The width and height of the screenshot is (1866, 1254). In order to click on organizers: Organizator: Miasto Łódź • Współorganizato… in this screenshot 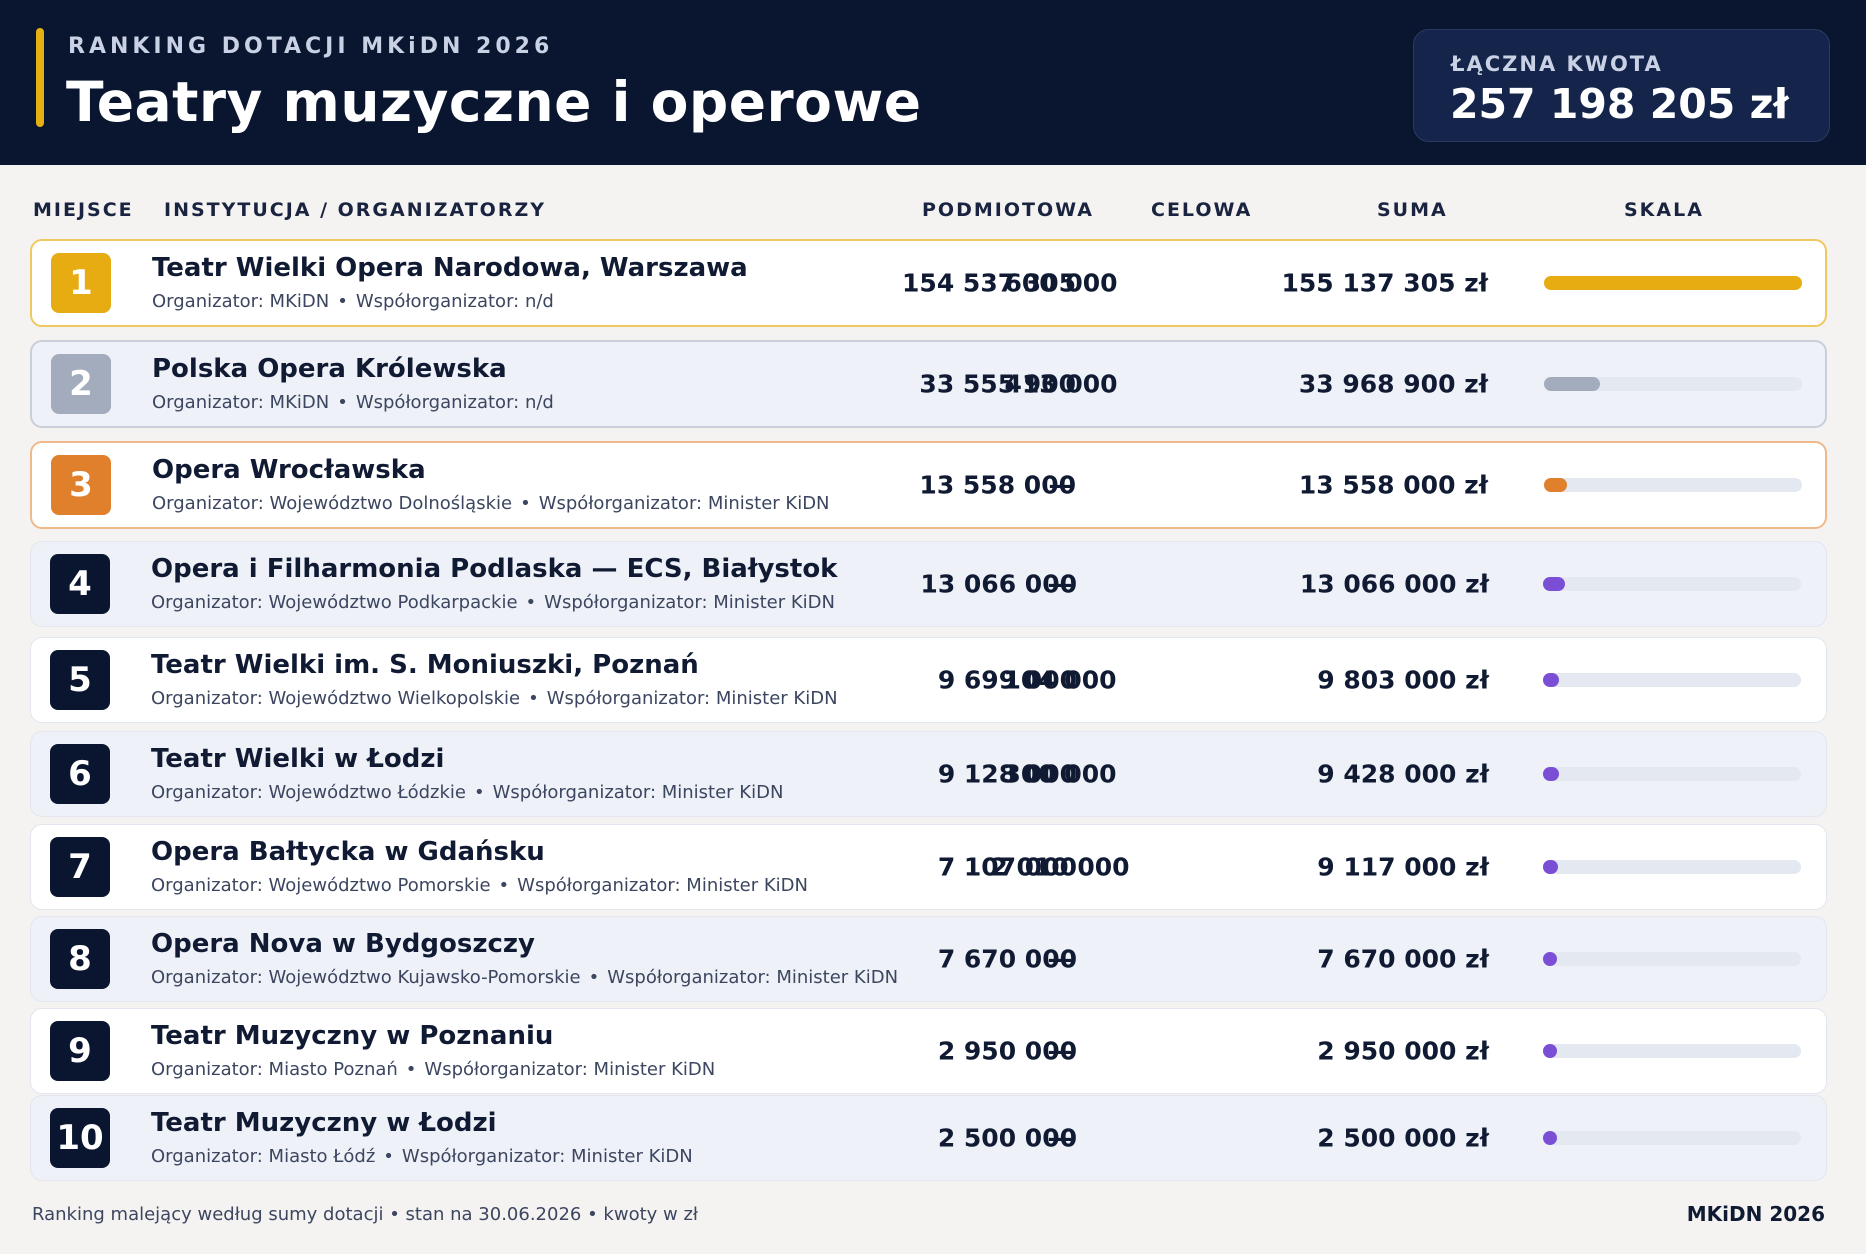, I will do `click(422, 1156)`.